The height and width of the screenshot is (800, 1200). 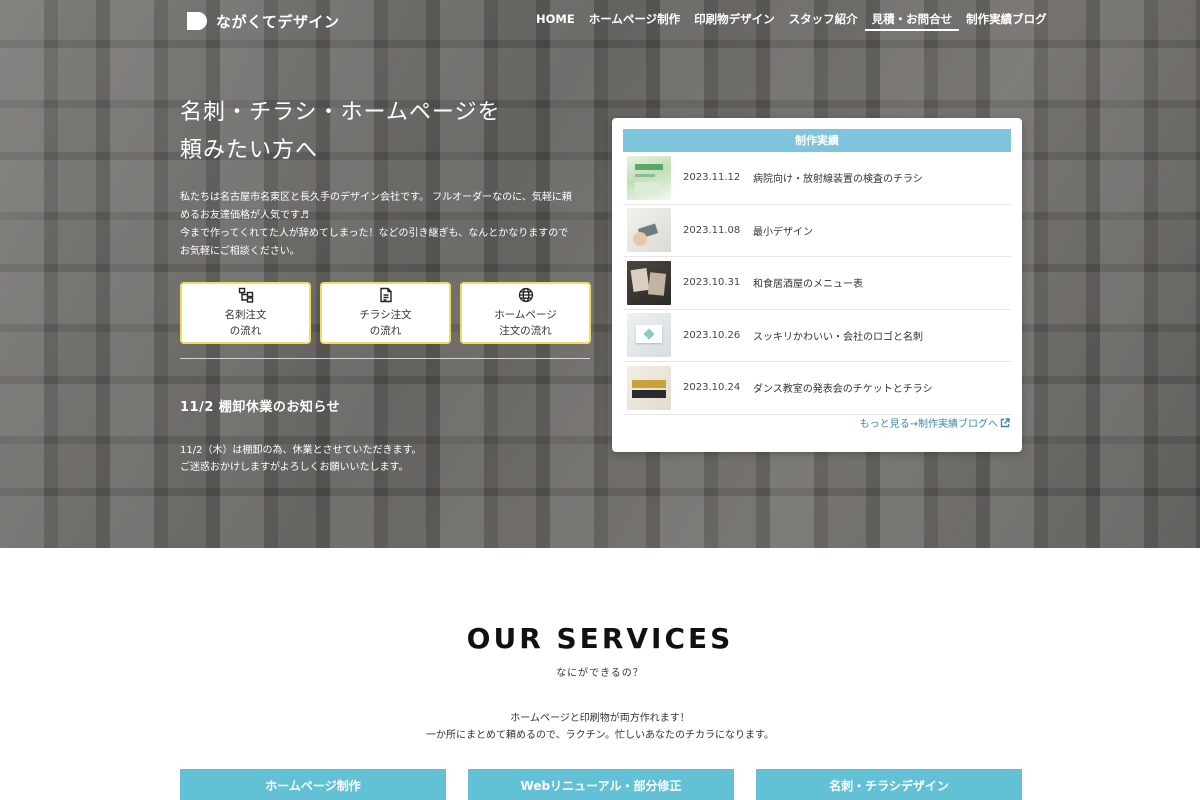 What do you see at coordinates (313, 784) in the screenshot?
I see `service-tab-homepage: ホームページ制作` at bounding box center [313, 784].